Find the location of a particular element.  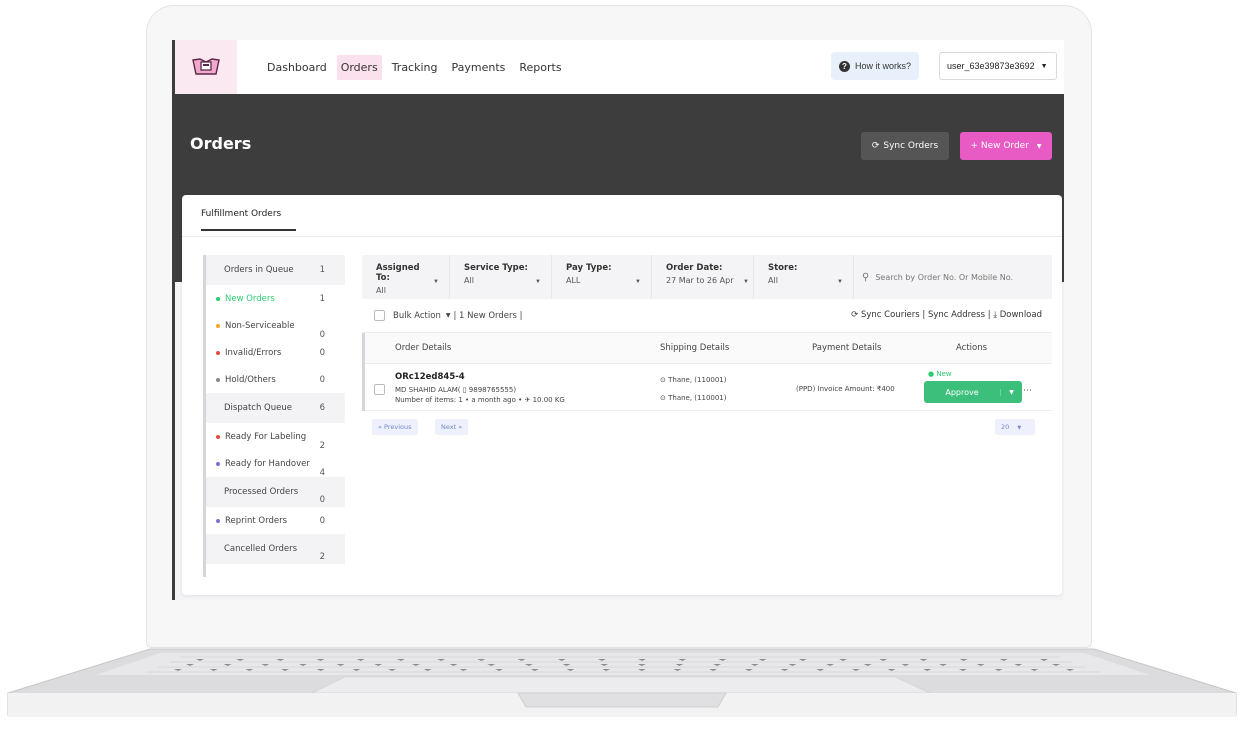

nav-payments: Payments is located at coordinates (478, 67).